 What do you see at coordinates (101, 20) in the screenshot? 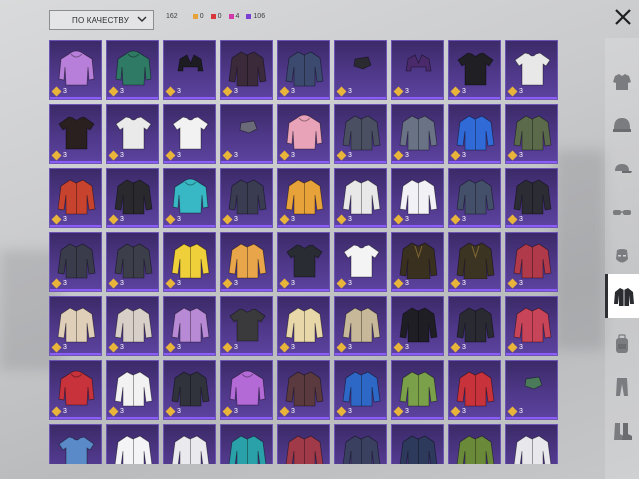
I see `sort-dropdown: ПО КАЧЕСТВУ` at bounding box center [101, 20].